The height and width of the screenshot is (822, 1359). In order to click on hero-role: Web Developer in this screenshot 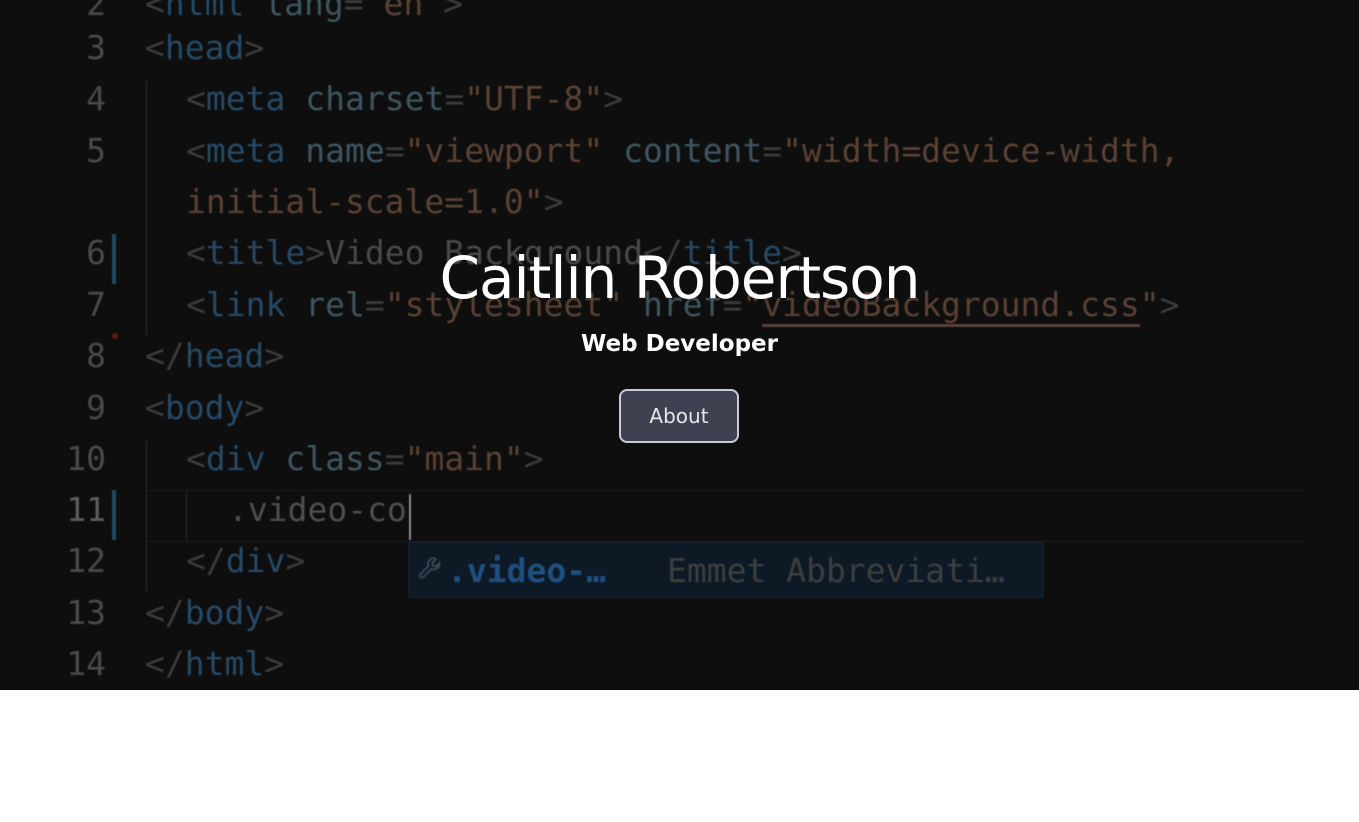, I will do `click(679, 344)`.